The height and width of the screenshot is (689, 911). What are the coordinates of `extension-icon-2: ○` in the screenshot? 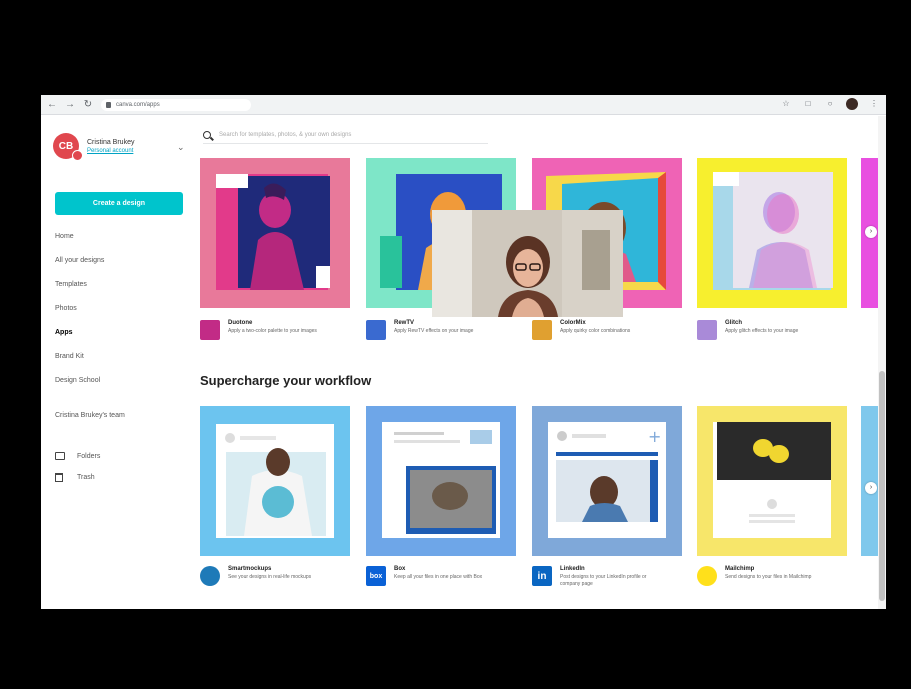 It's located at (830, 104).